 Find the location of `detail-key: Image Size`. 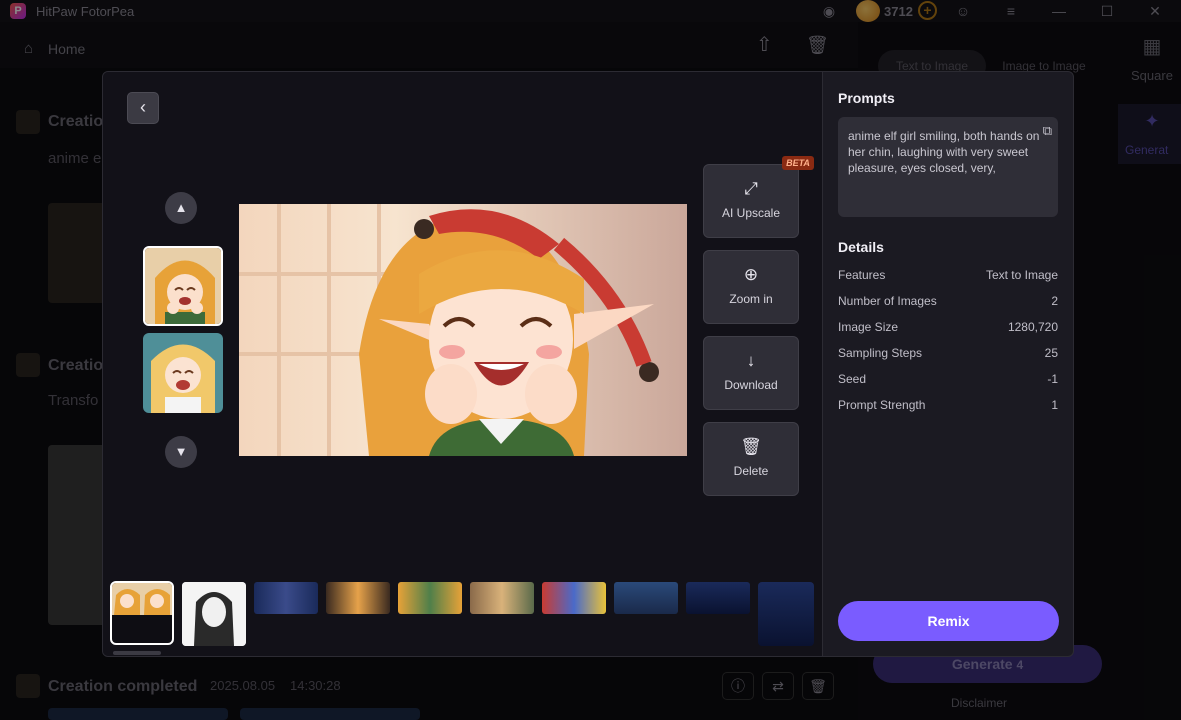

detail-key: Image Size is located at coordinates (868, 327).